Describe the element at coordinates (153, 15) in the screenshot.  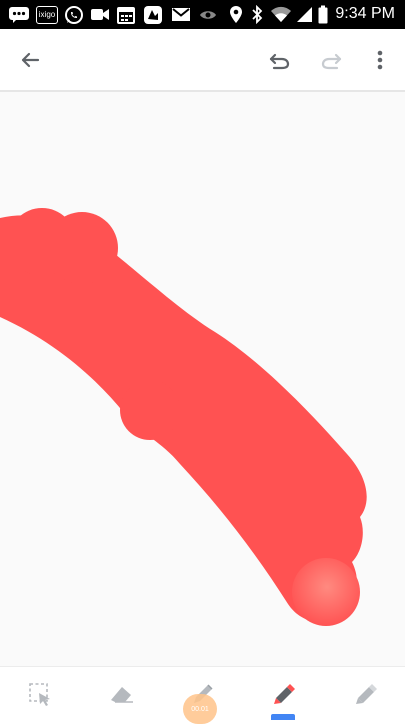
I see `photo-app-icon` at that location.